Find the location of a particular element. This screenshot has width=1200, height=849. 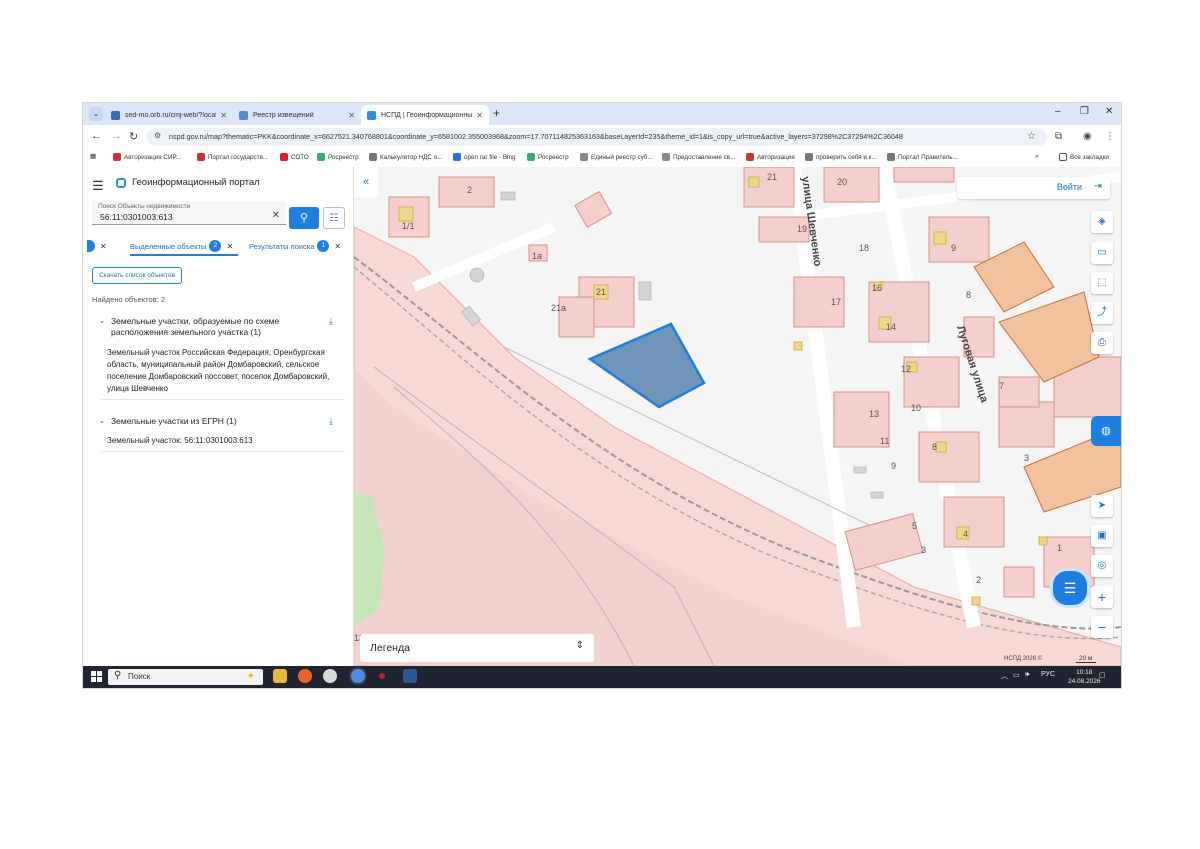

taskbar-search: ⚲ Поиск ✦ is located at coordinates (185, 677).